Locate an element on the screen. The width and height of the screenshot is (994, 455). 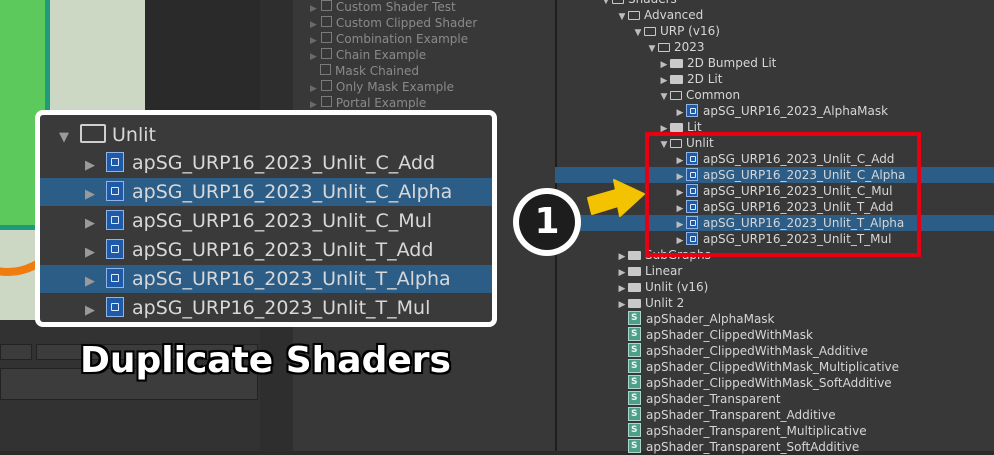
hierarchy-item: ▶ Only Mask Example is located at coordinates (382, 87).